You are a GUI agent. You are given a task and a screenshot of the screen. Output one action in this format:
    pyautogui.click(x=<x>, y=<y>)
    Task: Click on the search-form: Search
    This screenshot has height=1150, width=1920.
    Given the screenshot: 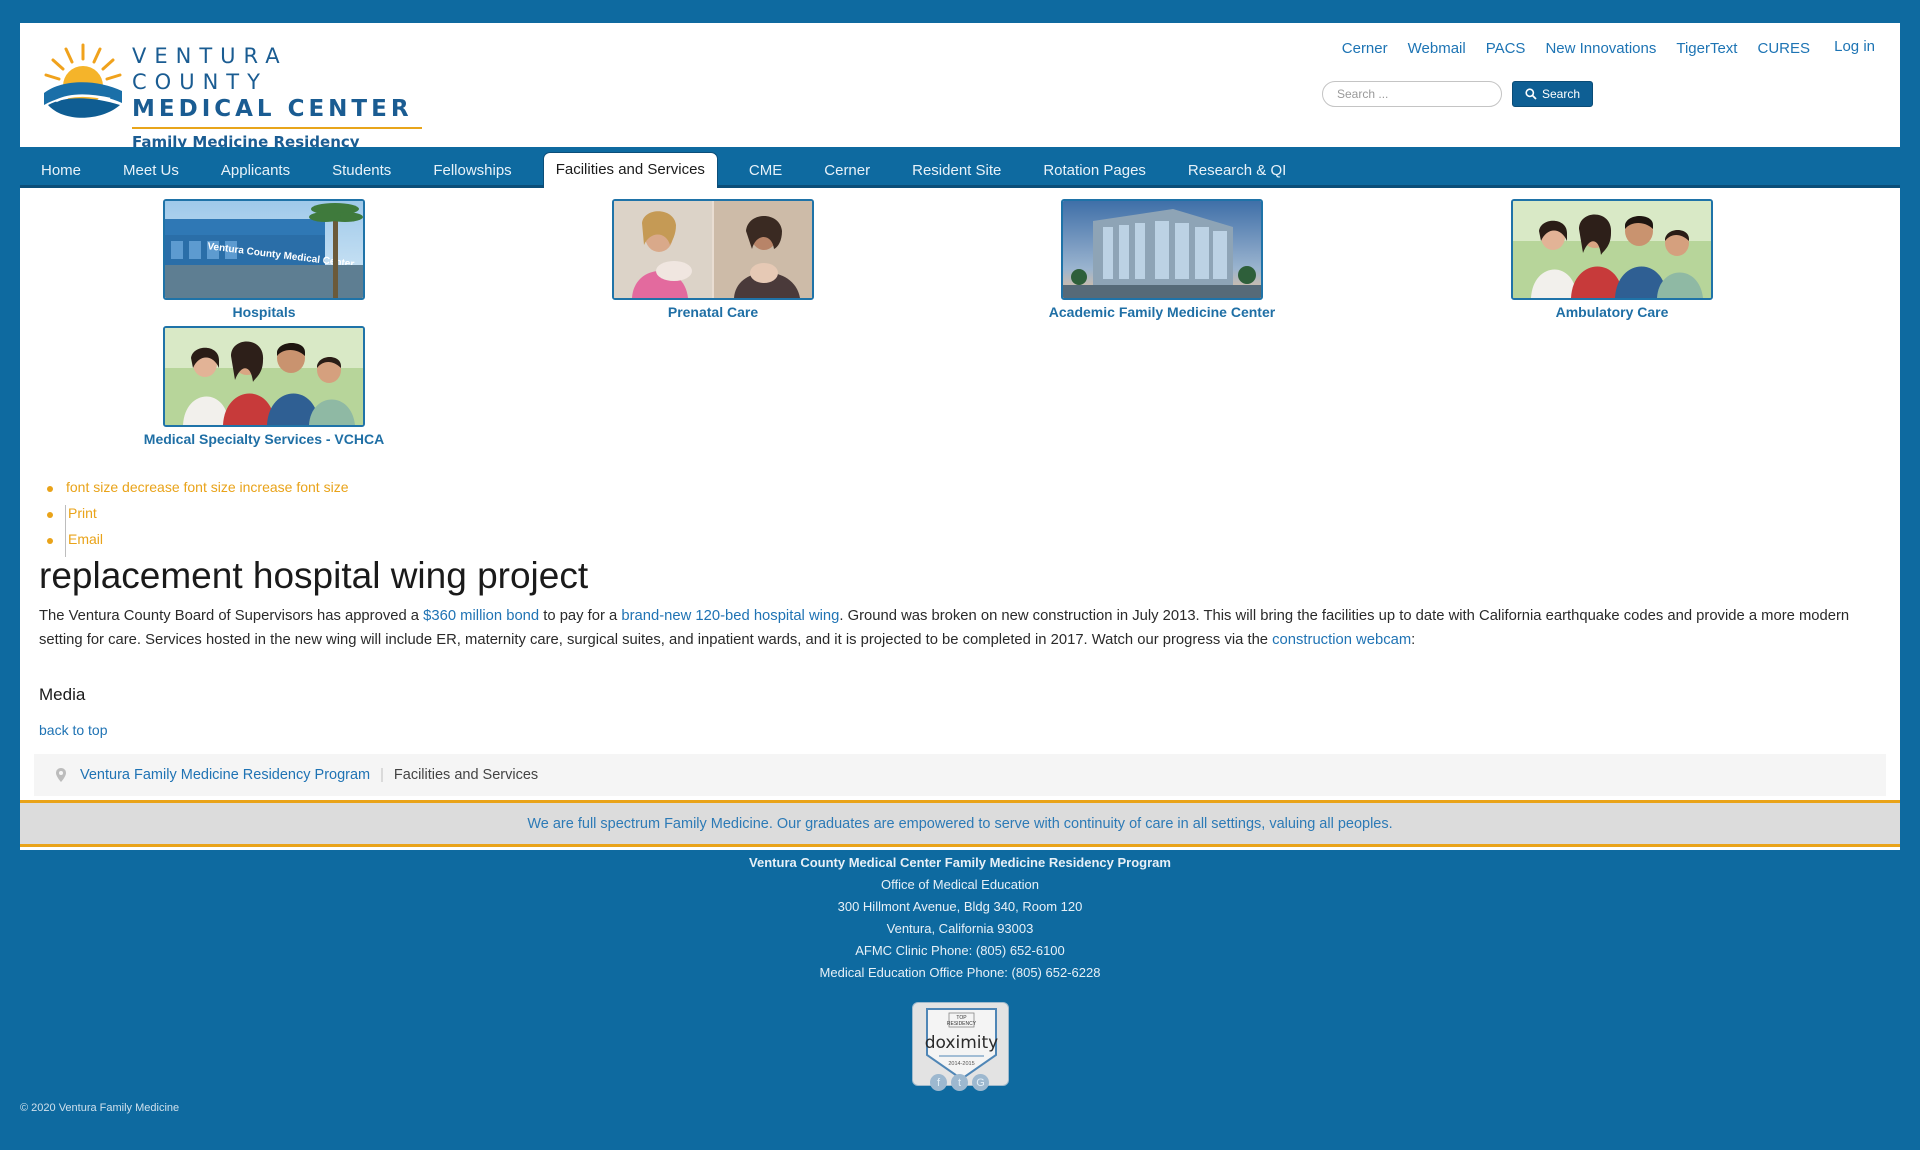 What is the action you would take?
    pyautogui.click(x=1458, y=94)
    